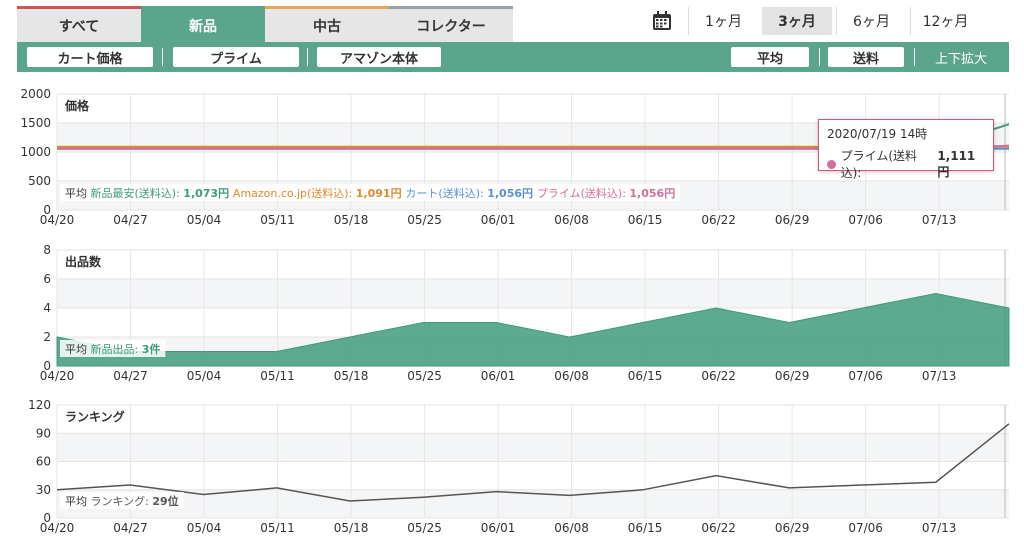 The width and height of the screenshot is (1024, 556). What do you see at coordinates (47, 279) in the screenshot?
I see `y-tick-label: 6` at bounding box center [47, 279].